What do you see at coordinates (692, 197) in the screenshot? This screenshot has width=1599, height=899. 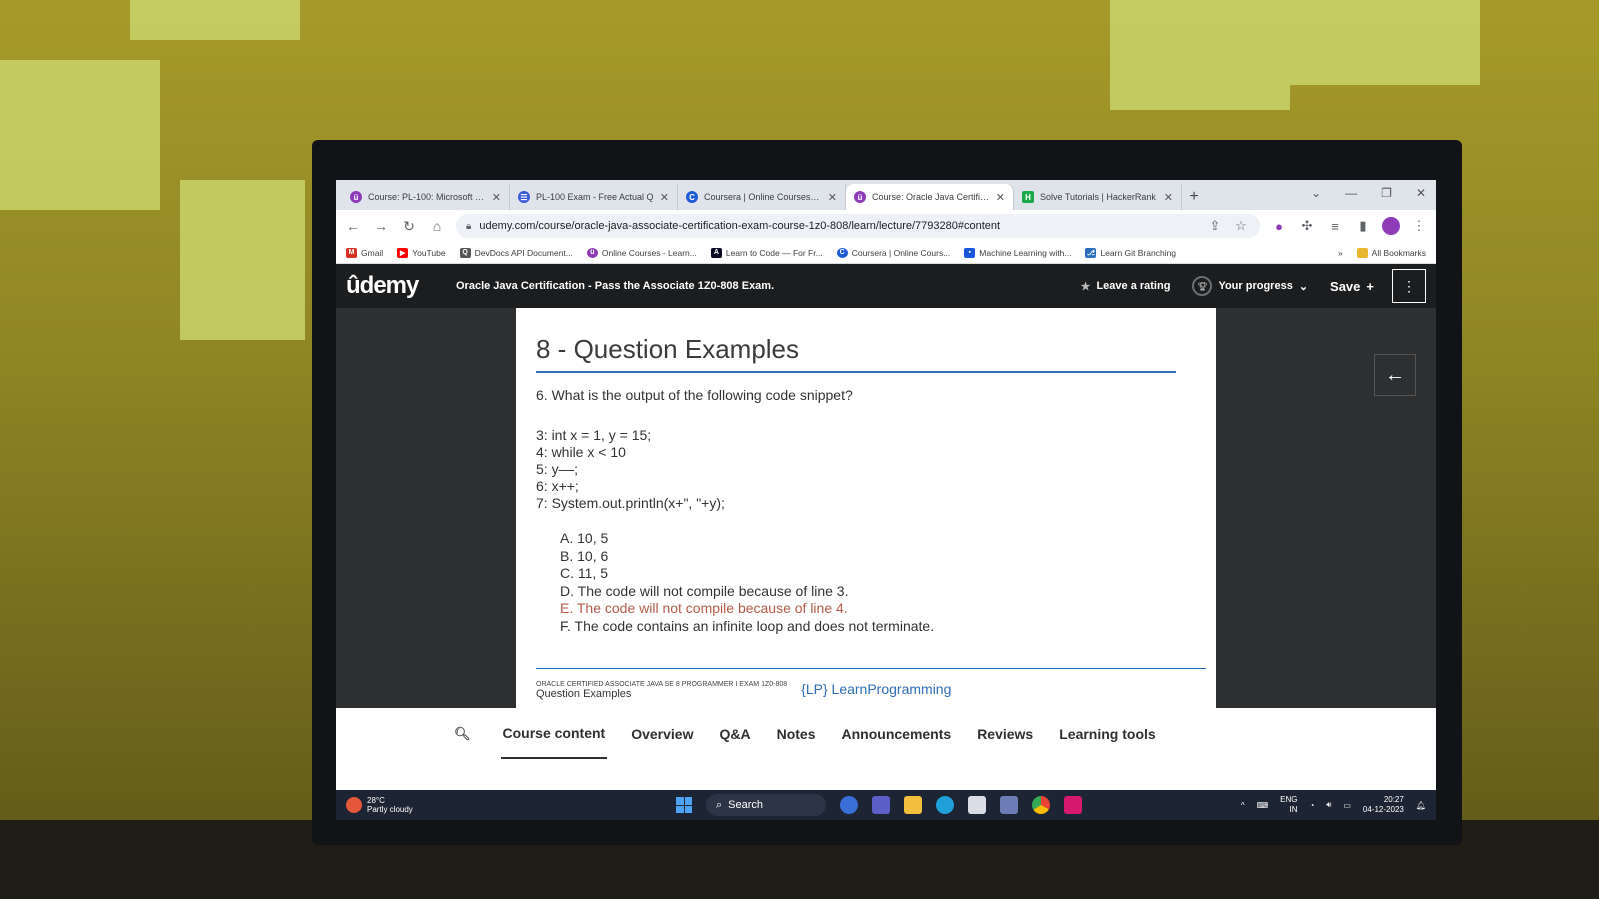 I see `coursera-favicon-icon: C` at bounding box center [692, 197].